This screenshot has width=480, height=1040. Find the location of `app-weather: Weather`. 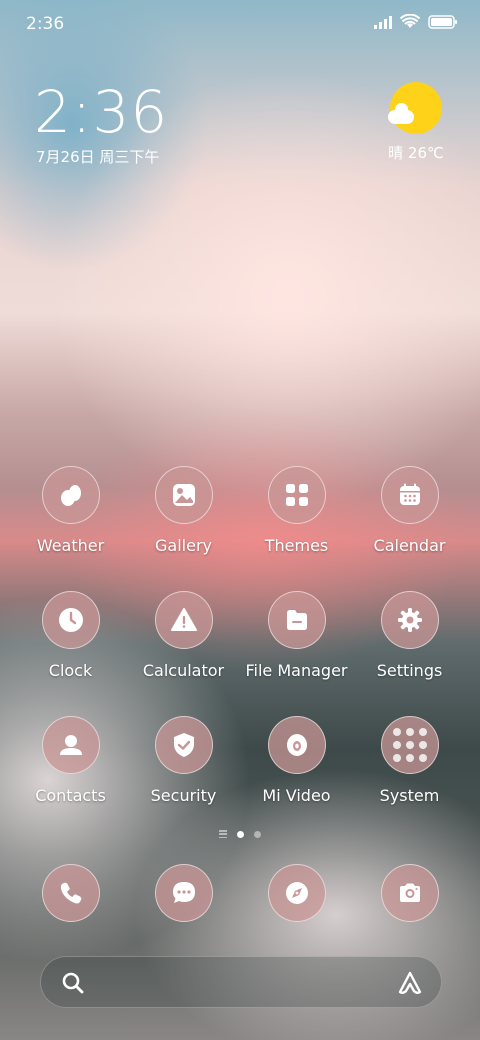

app-weather: Weather is located at coordinates (70, 510).